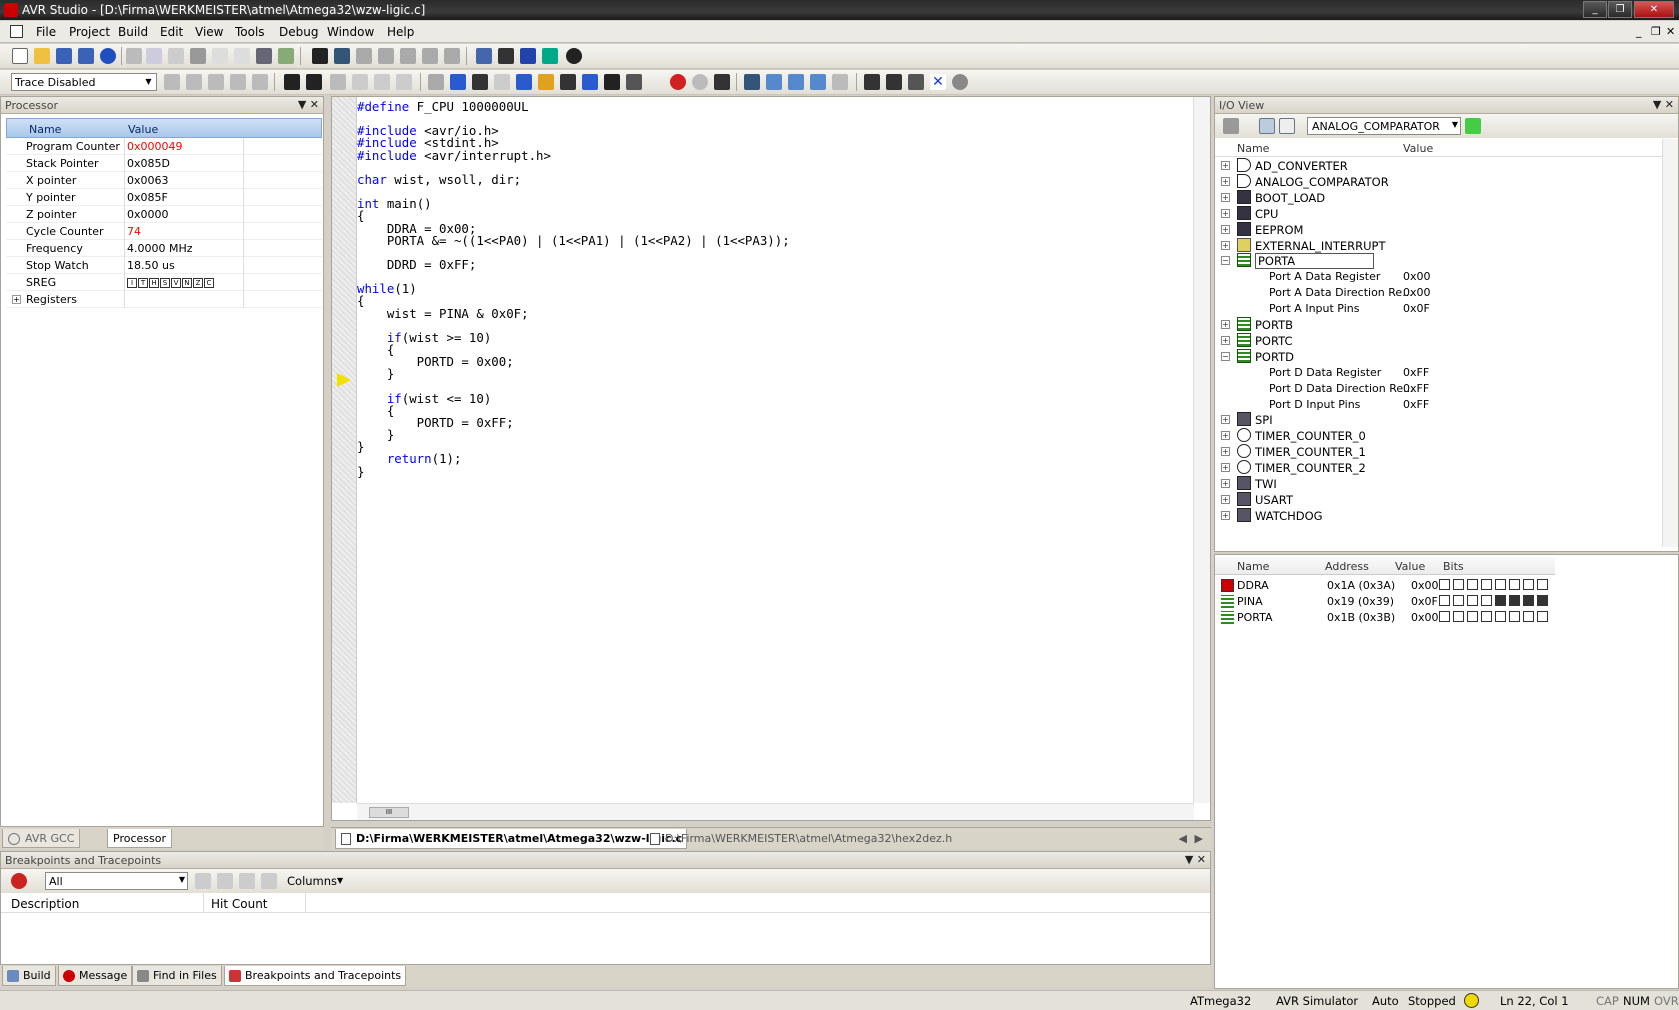 The width and height of the screenshot is (1679, 1010). I want to click on io-tree-child: Port D Input Pins 0xFF, so click(1439, 404).